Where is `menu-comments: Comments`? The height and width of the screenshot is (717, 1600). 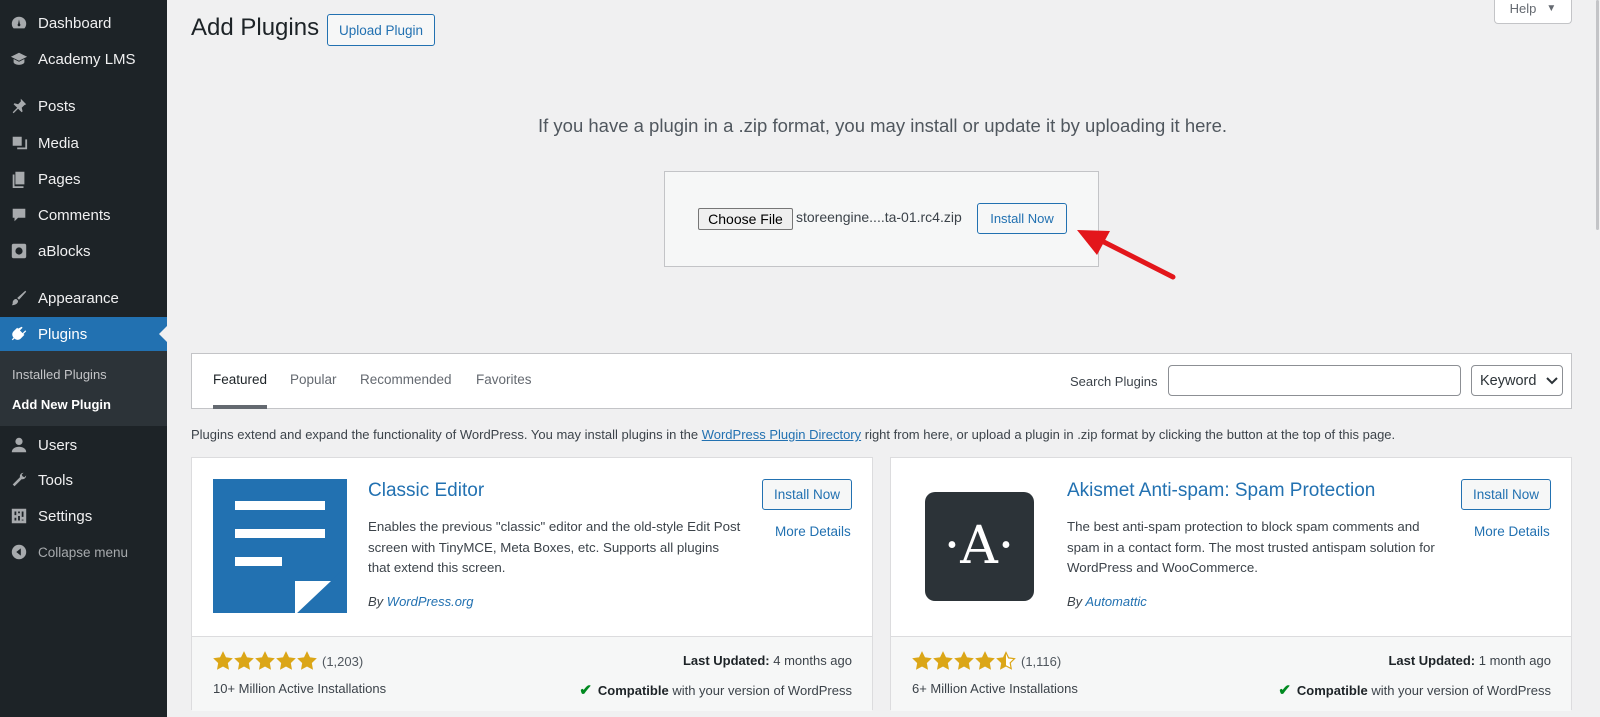
menu-comments: Comments is located at coordinates (83, 215).